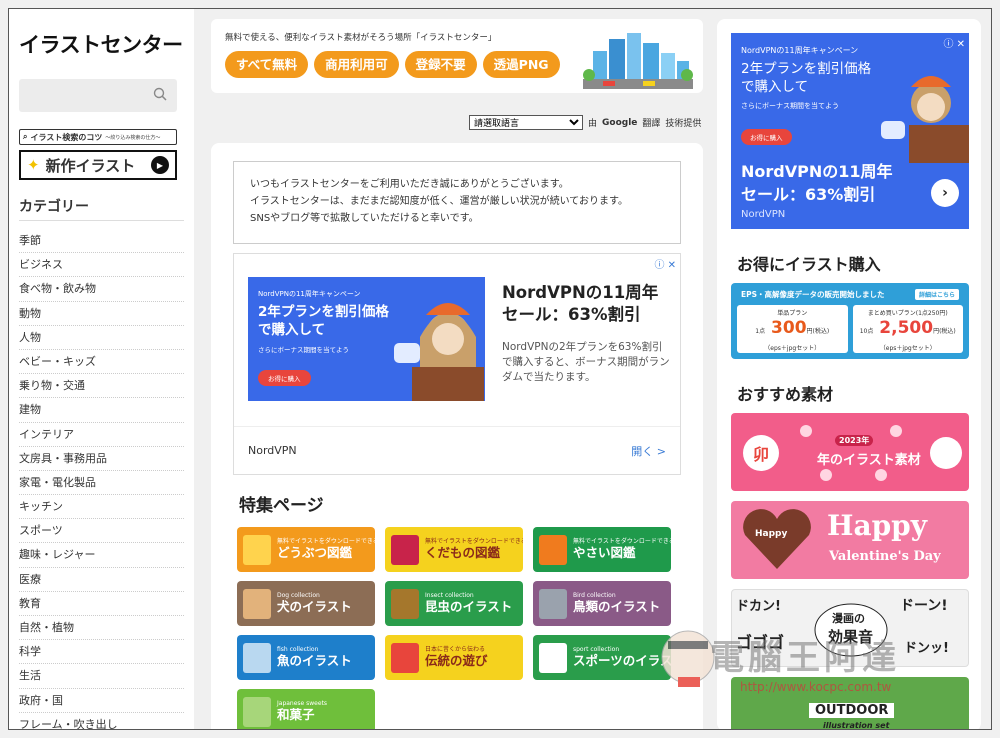  Describe the element at coordinates (925, 119) in the screenshot. I see `woman-photo` at that location.